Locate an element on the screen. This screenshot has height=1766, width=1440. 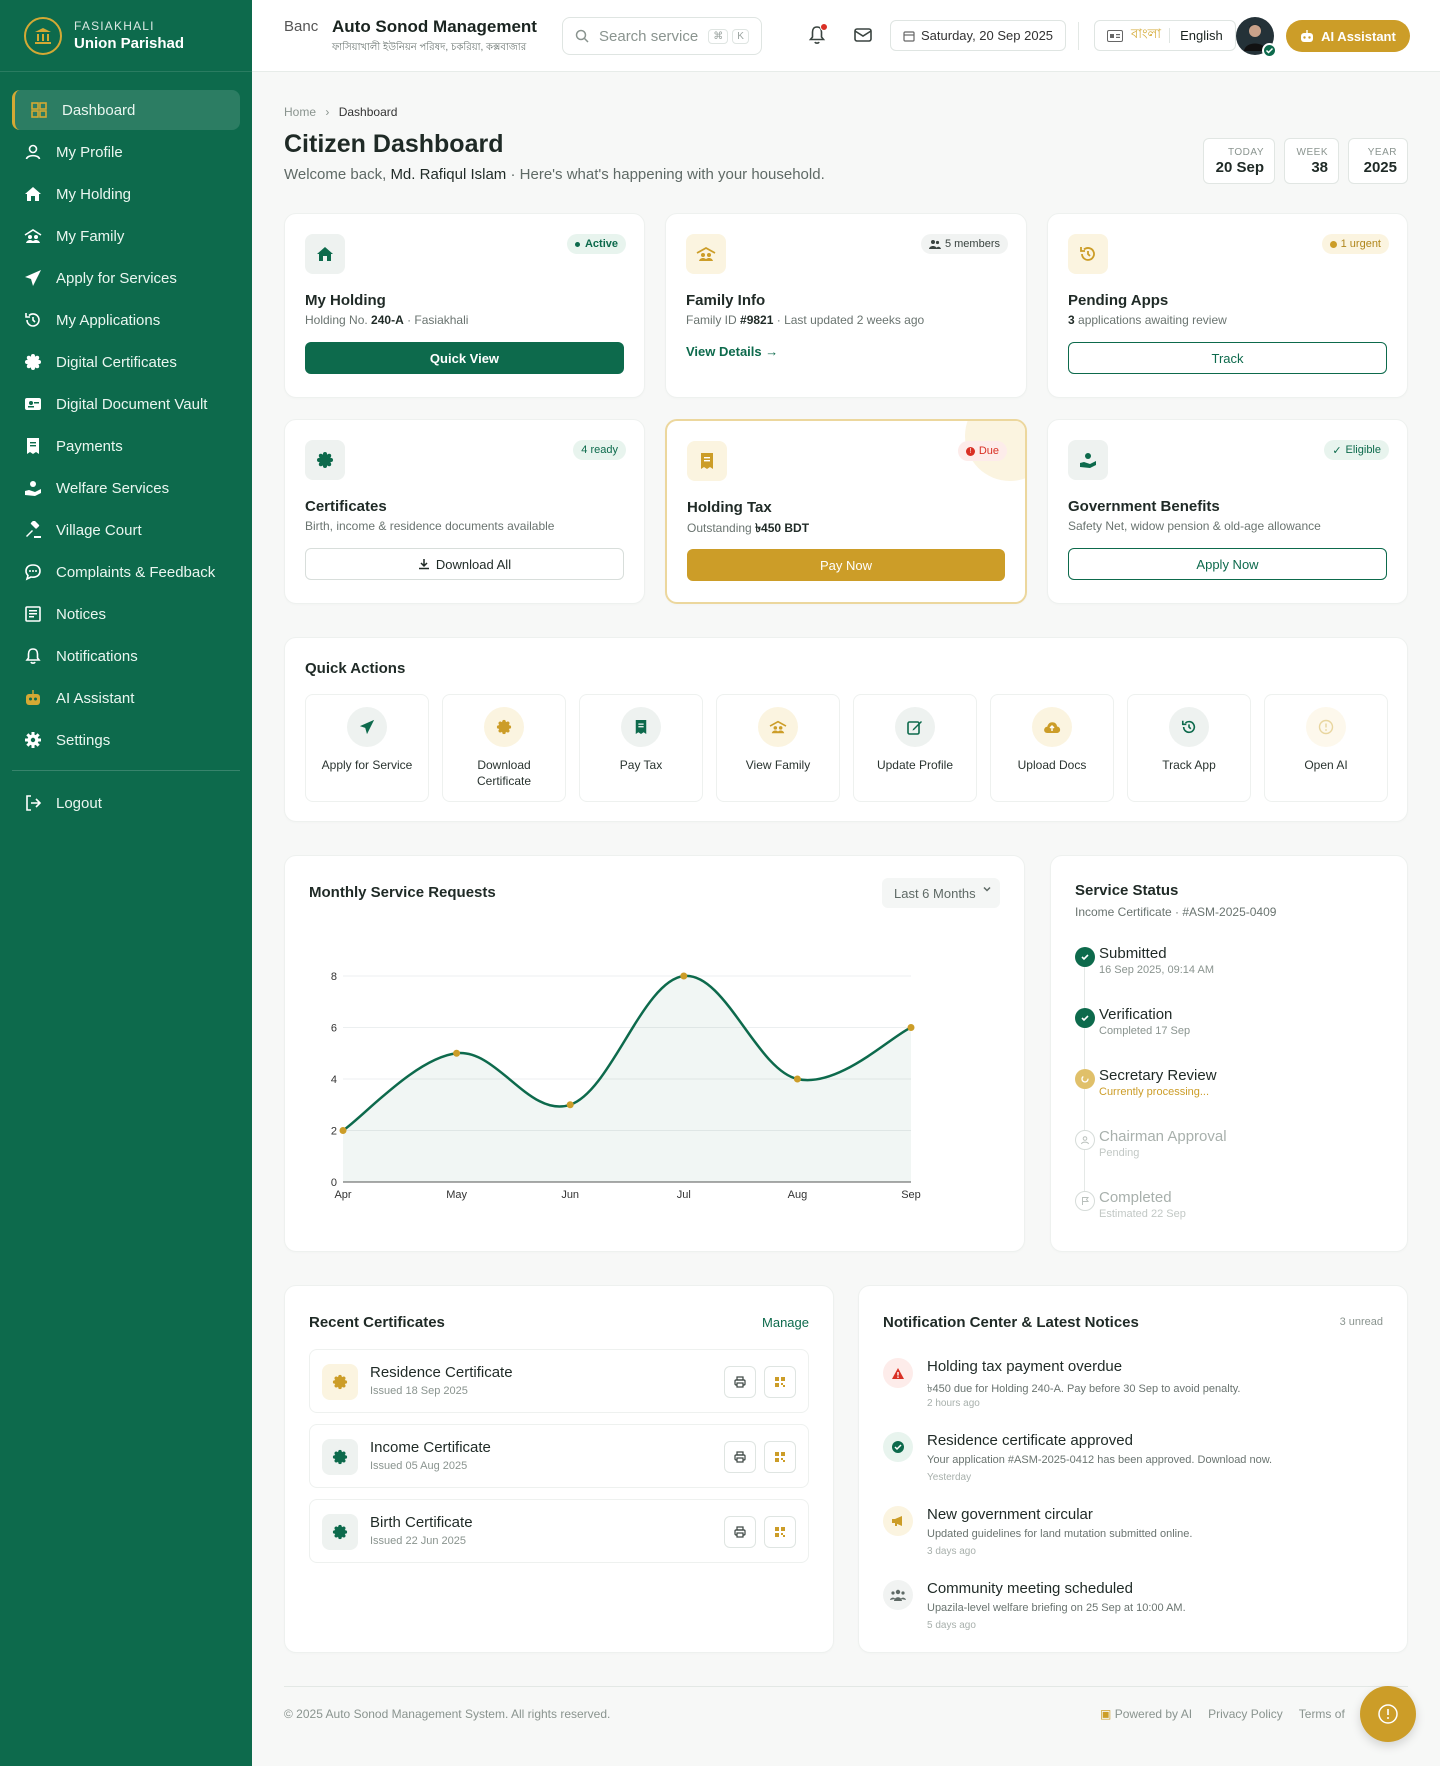
quick-action-pay-tax: Pay Tax is located at coordinates (641, 748).